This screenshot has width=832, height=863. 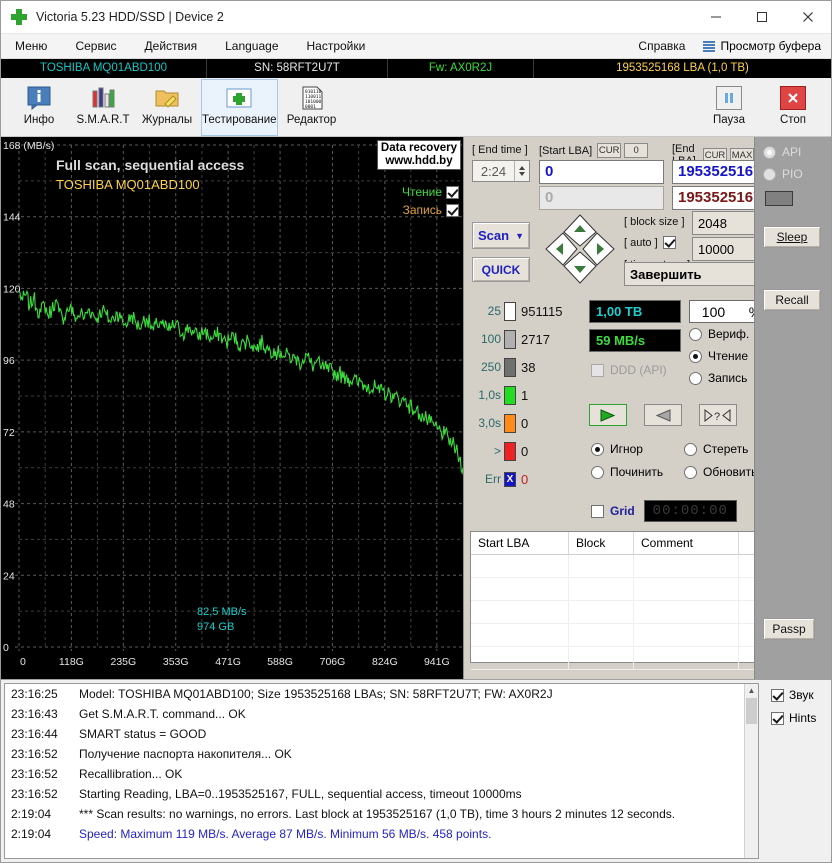 What do you see at coordinates (730, 472) in the screenshot?
I see `defect-label-refresh: Обновить` at bounding box center [730, 472].